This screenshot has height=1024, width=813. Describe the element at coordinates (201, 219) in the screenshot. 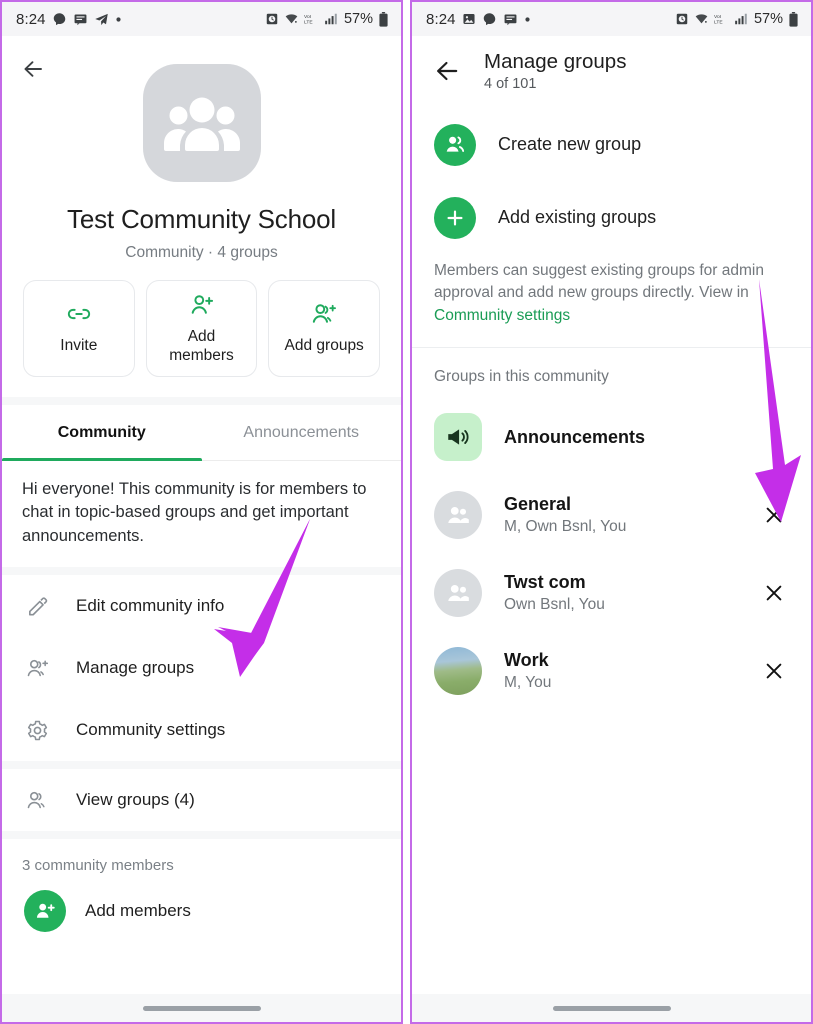

I see `page-title: Test Community School` at that location.